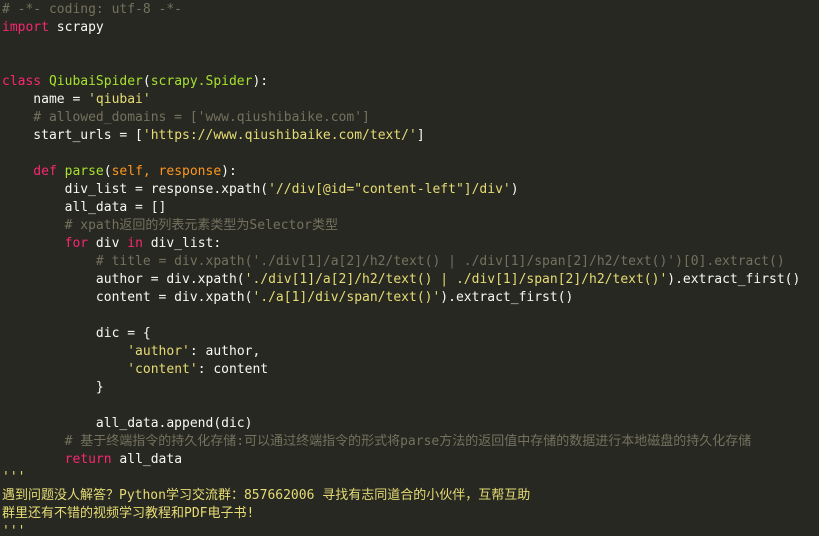 This screenshot has height=536, width=819. What do you see at coordinates (233, 369) in the screenshot?
I see `code-token: : content` at bounding box center [233, 369].